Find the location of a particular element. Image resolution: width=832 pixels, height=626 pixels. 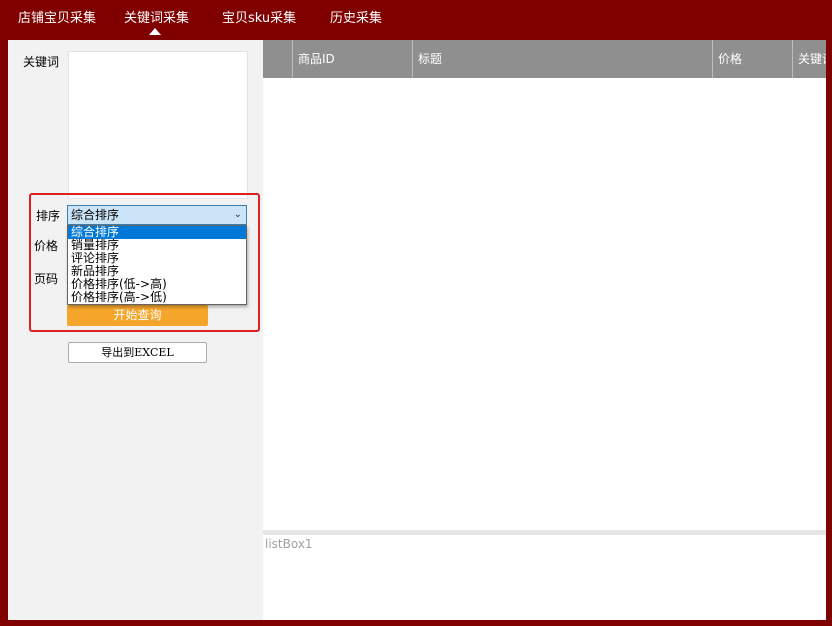

tab-history: 历史采集 is located at coordinates (356, 16).